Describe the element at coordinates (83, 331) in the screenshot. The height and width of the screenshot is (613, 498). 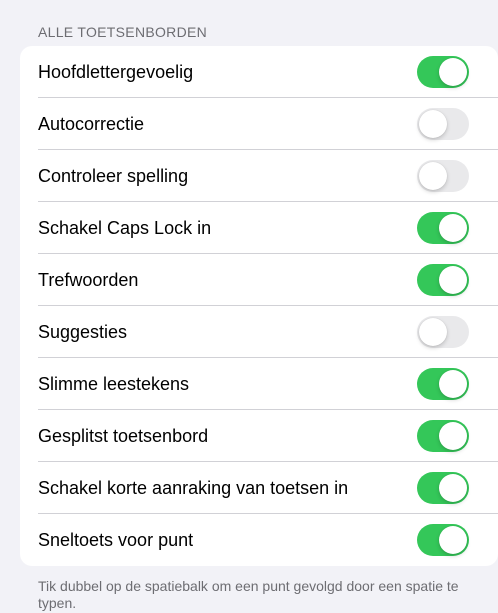
I see `setting-label: Suggesties` at that location.